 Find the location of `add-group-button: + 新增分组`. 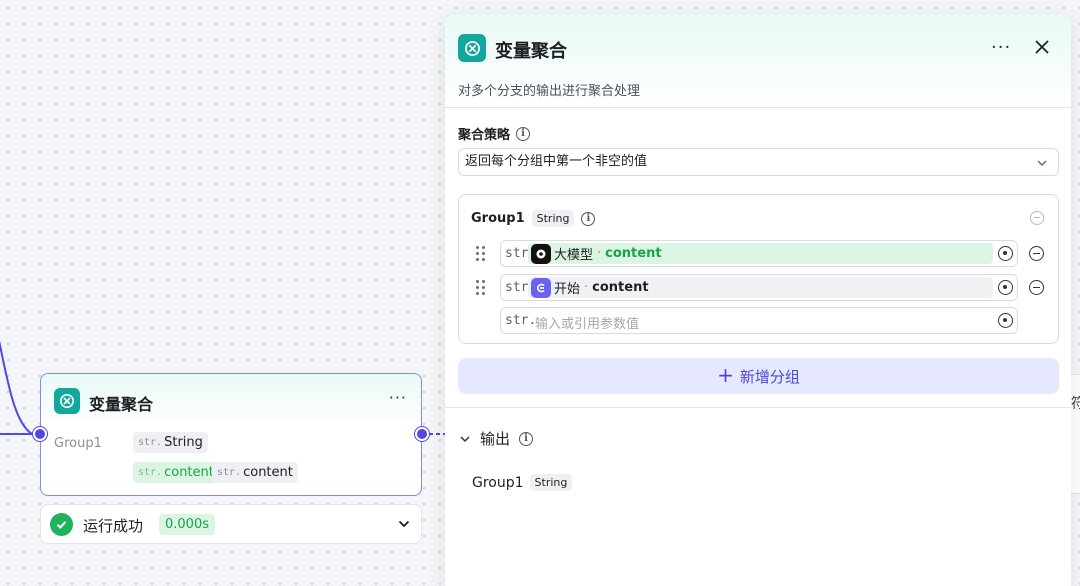

add-group-button: + 新增分组 is located at coordinates (758, 376).